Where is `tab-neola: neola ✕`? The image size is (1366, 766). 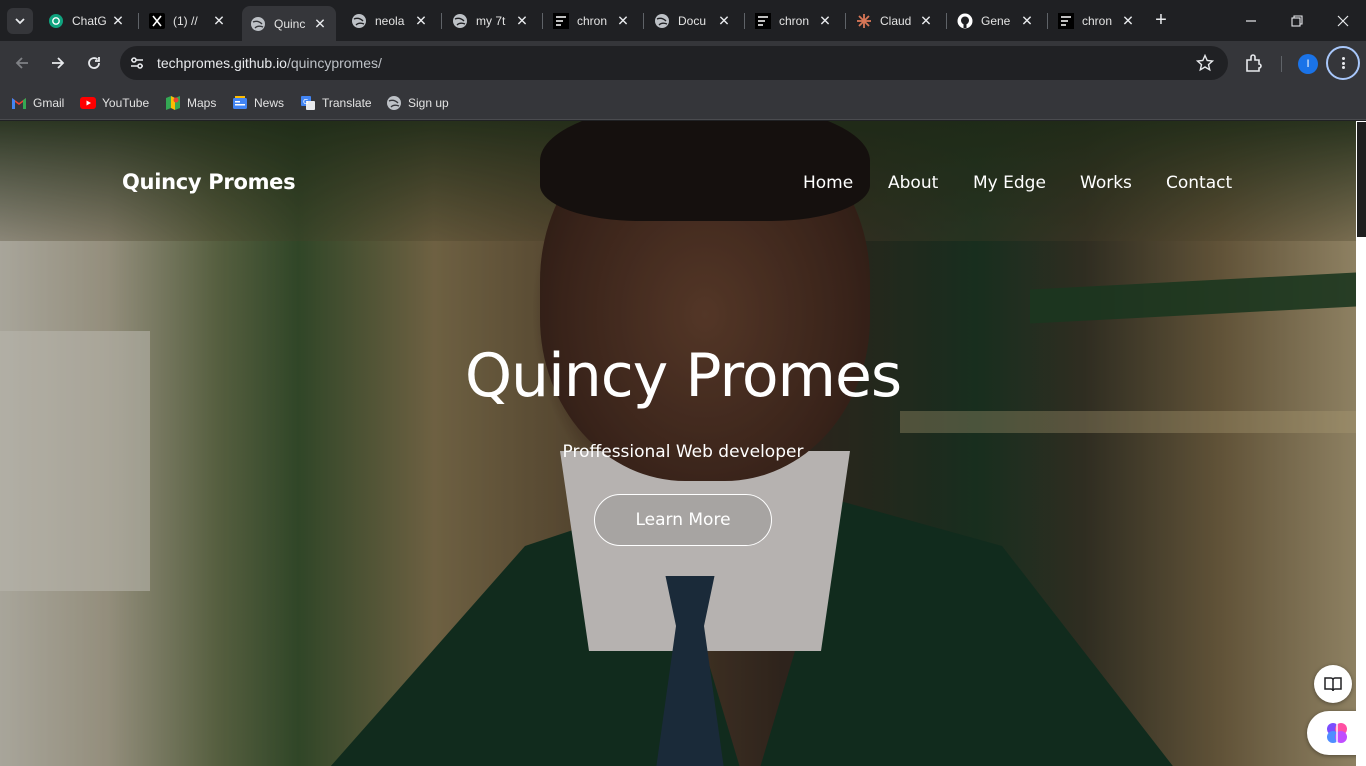
tab-neola: neola ✕ is located at coordinates (390, 20).